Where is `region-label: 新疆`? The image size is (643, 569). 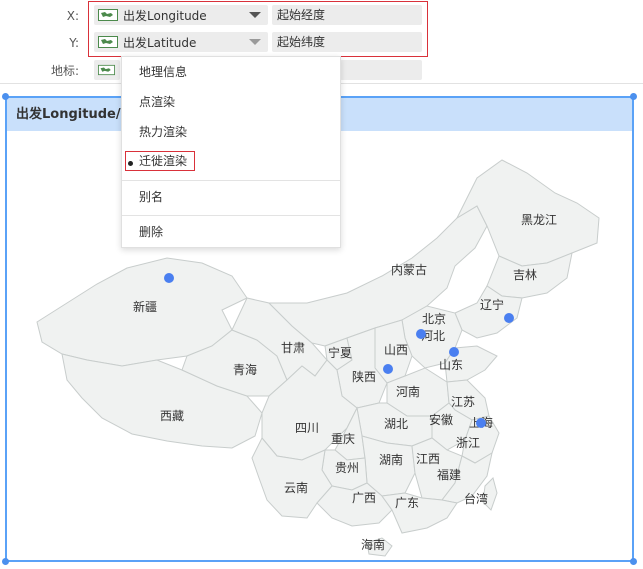
region-label: 新疆 is located at coordinates (145, 306).